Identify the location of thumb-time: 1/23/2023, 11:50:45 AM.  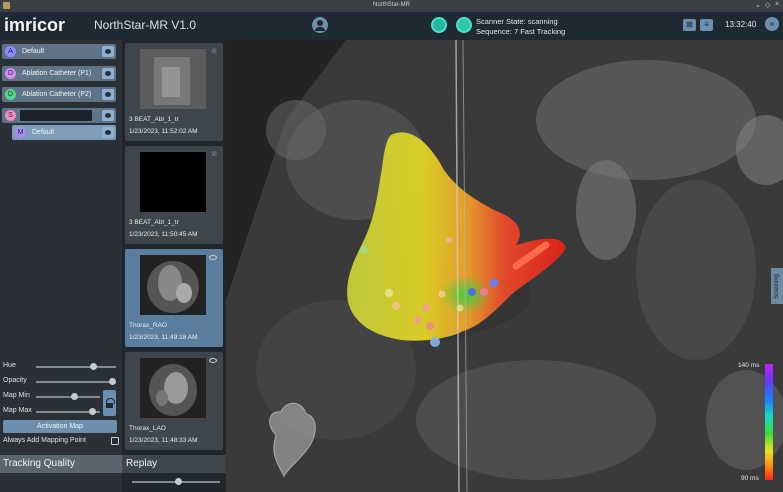
(163, 234).